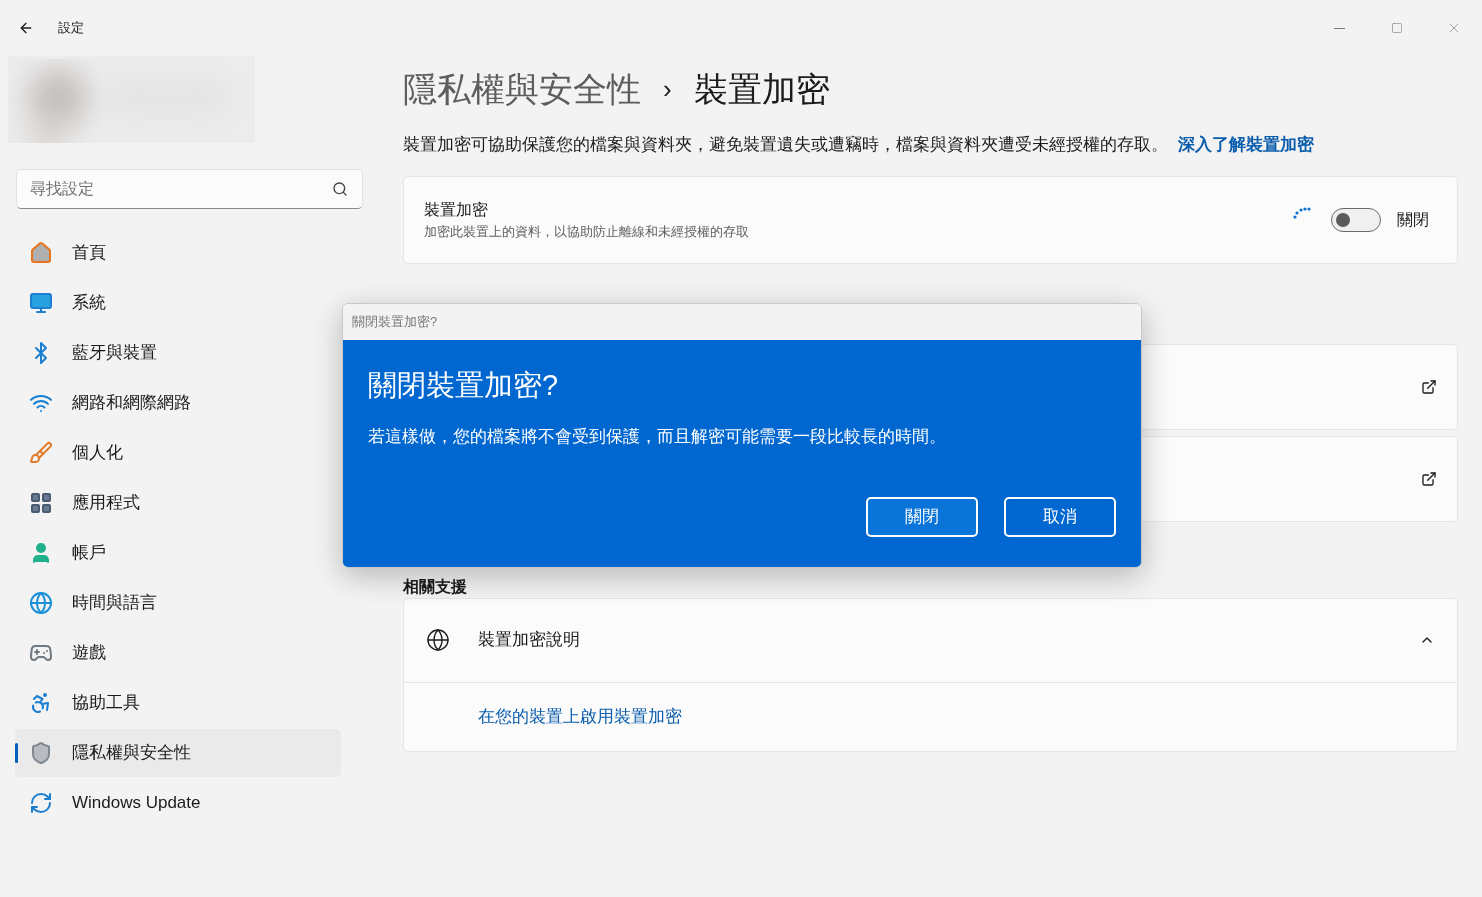  I want to click on sidebar-item: 應用程式, so click(178, 503).